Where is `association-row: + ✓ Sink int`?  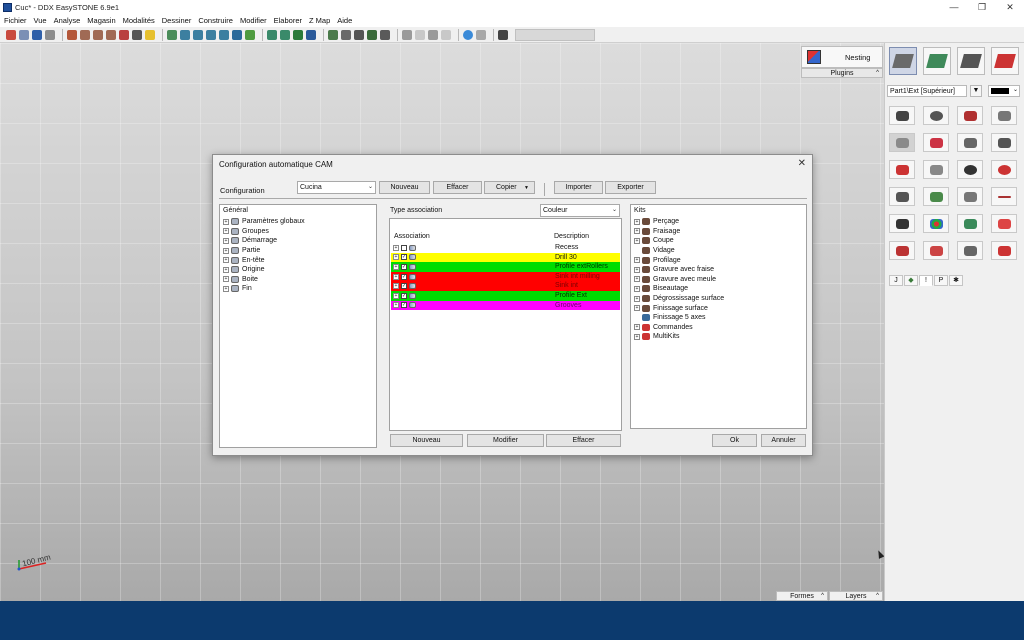 association-row: + ✓ Sink int is located at coordinates (505, 286).